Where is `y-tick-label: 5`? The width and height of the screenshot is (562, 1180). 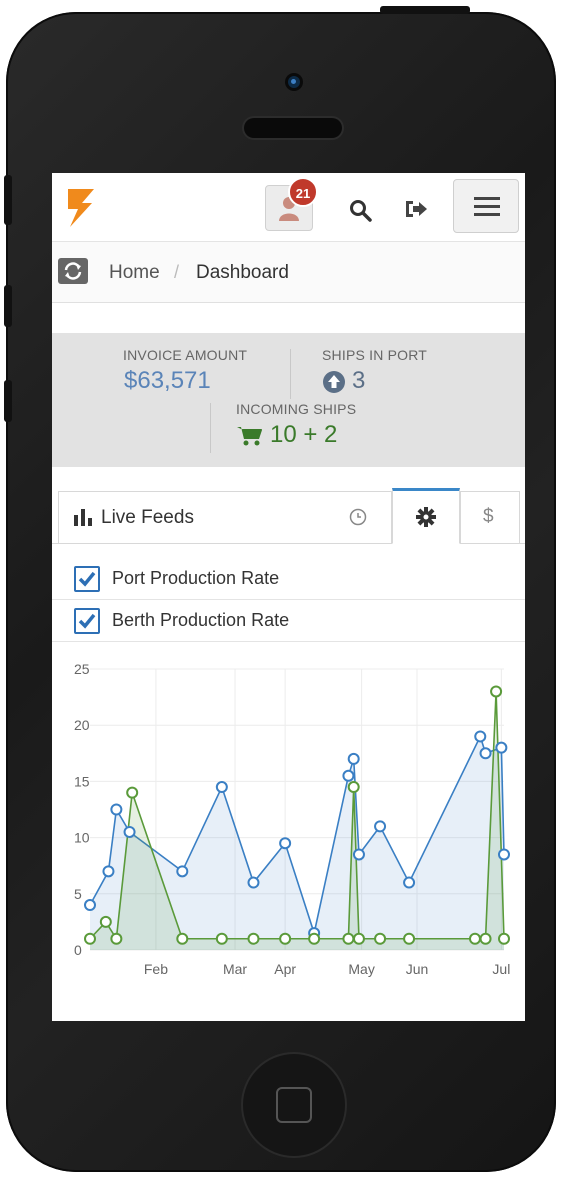 y-tick-label: 5 is located at coordinates (78, 894).